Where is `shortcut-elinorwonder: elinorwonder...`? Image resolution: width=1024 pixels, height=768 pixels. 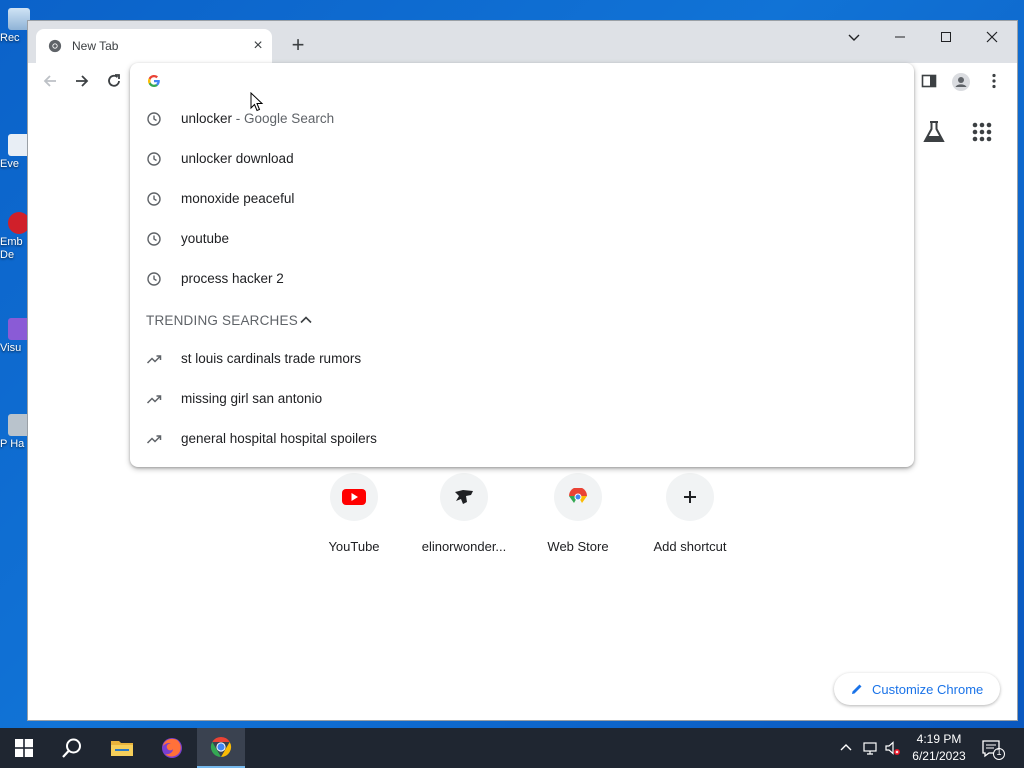 shortcut-elinorwonder: elinorwonder... is located at coordinates (464, 513).